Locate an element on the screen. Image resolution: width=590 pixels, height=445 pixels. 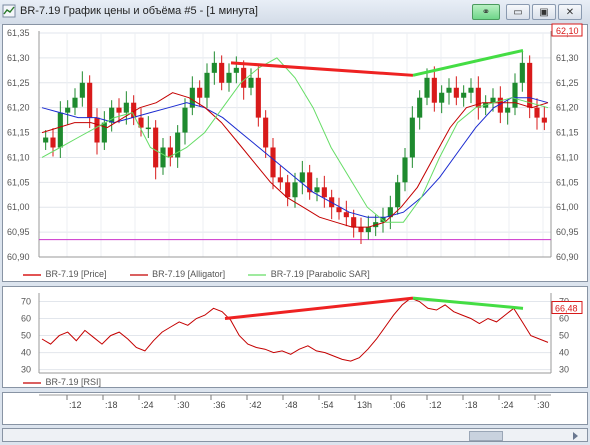
rsi-last-value-label: 66,48 is located at coordinates (566, 309).